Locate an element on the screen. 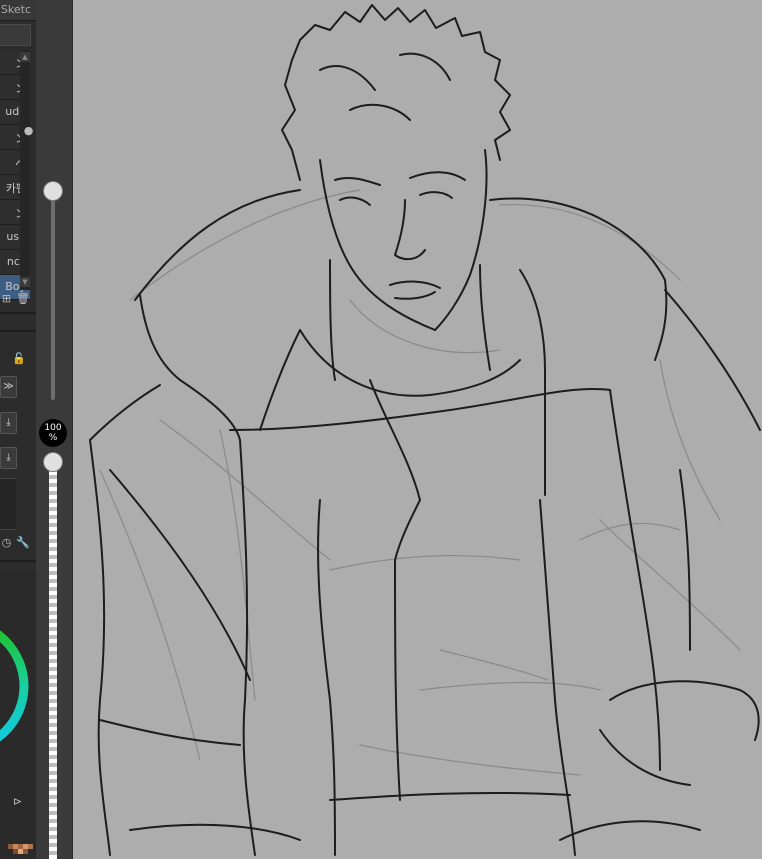 The image size is (762, 859). sub-tool-tab-label: Sketc is located at coordinates (15, 9).